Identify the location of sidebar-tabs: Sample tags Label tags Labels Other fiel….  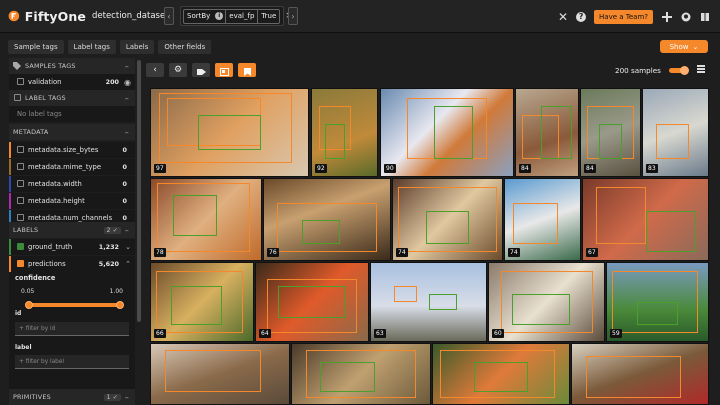
(360, 47).